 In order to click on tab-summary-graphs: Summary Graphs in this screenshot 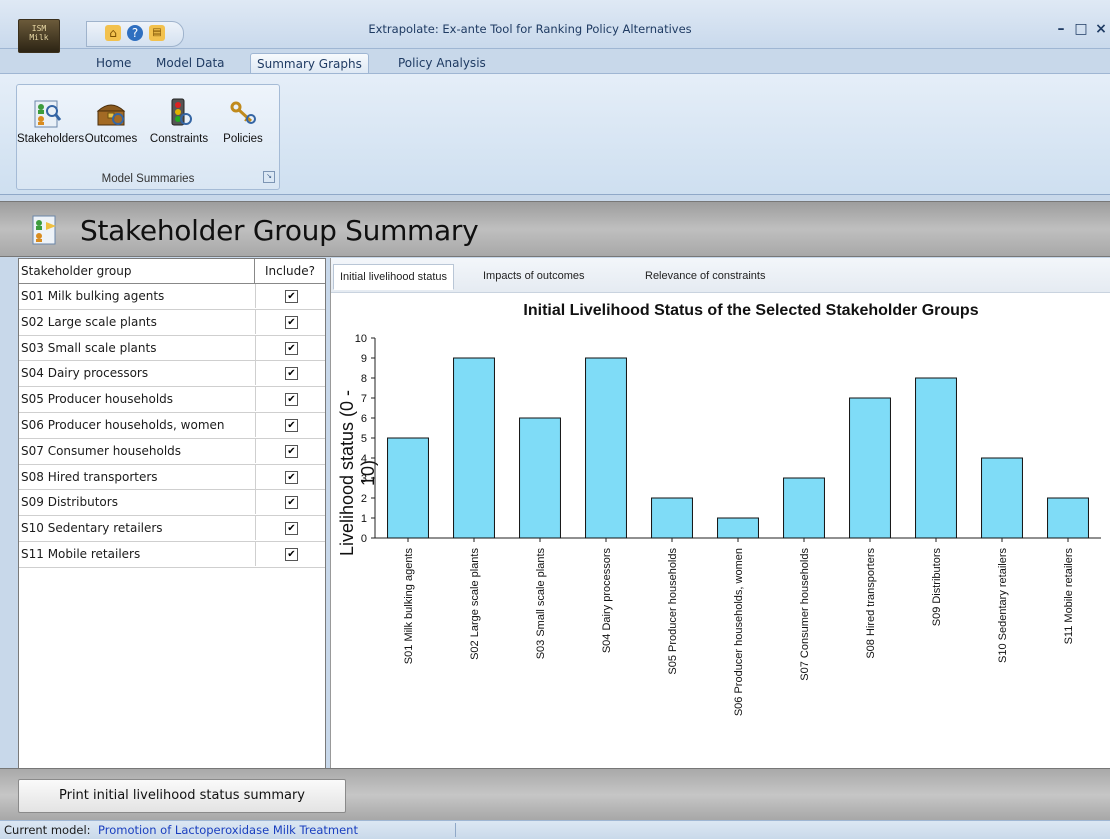, I will do `click(309, 63)`.